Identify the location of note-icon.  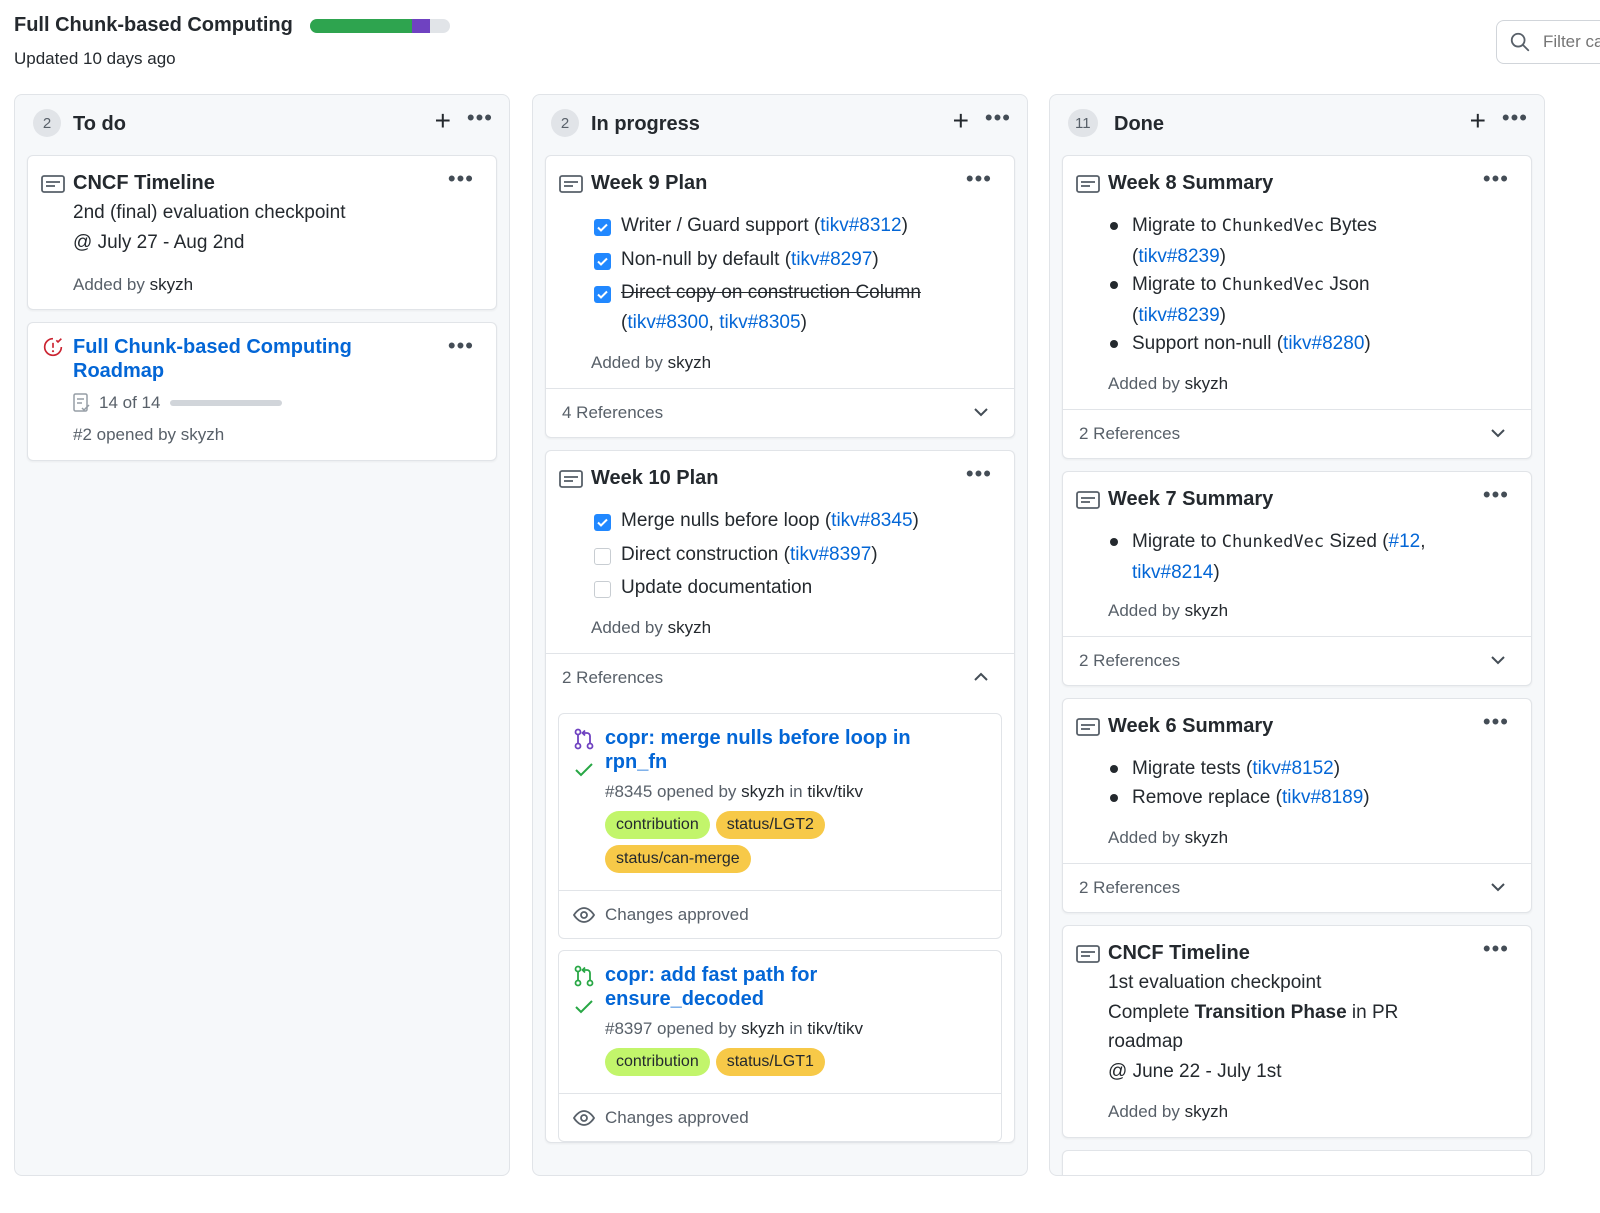
(571, 184).